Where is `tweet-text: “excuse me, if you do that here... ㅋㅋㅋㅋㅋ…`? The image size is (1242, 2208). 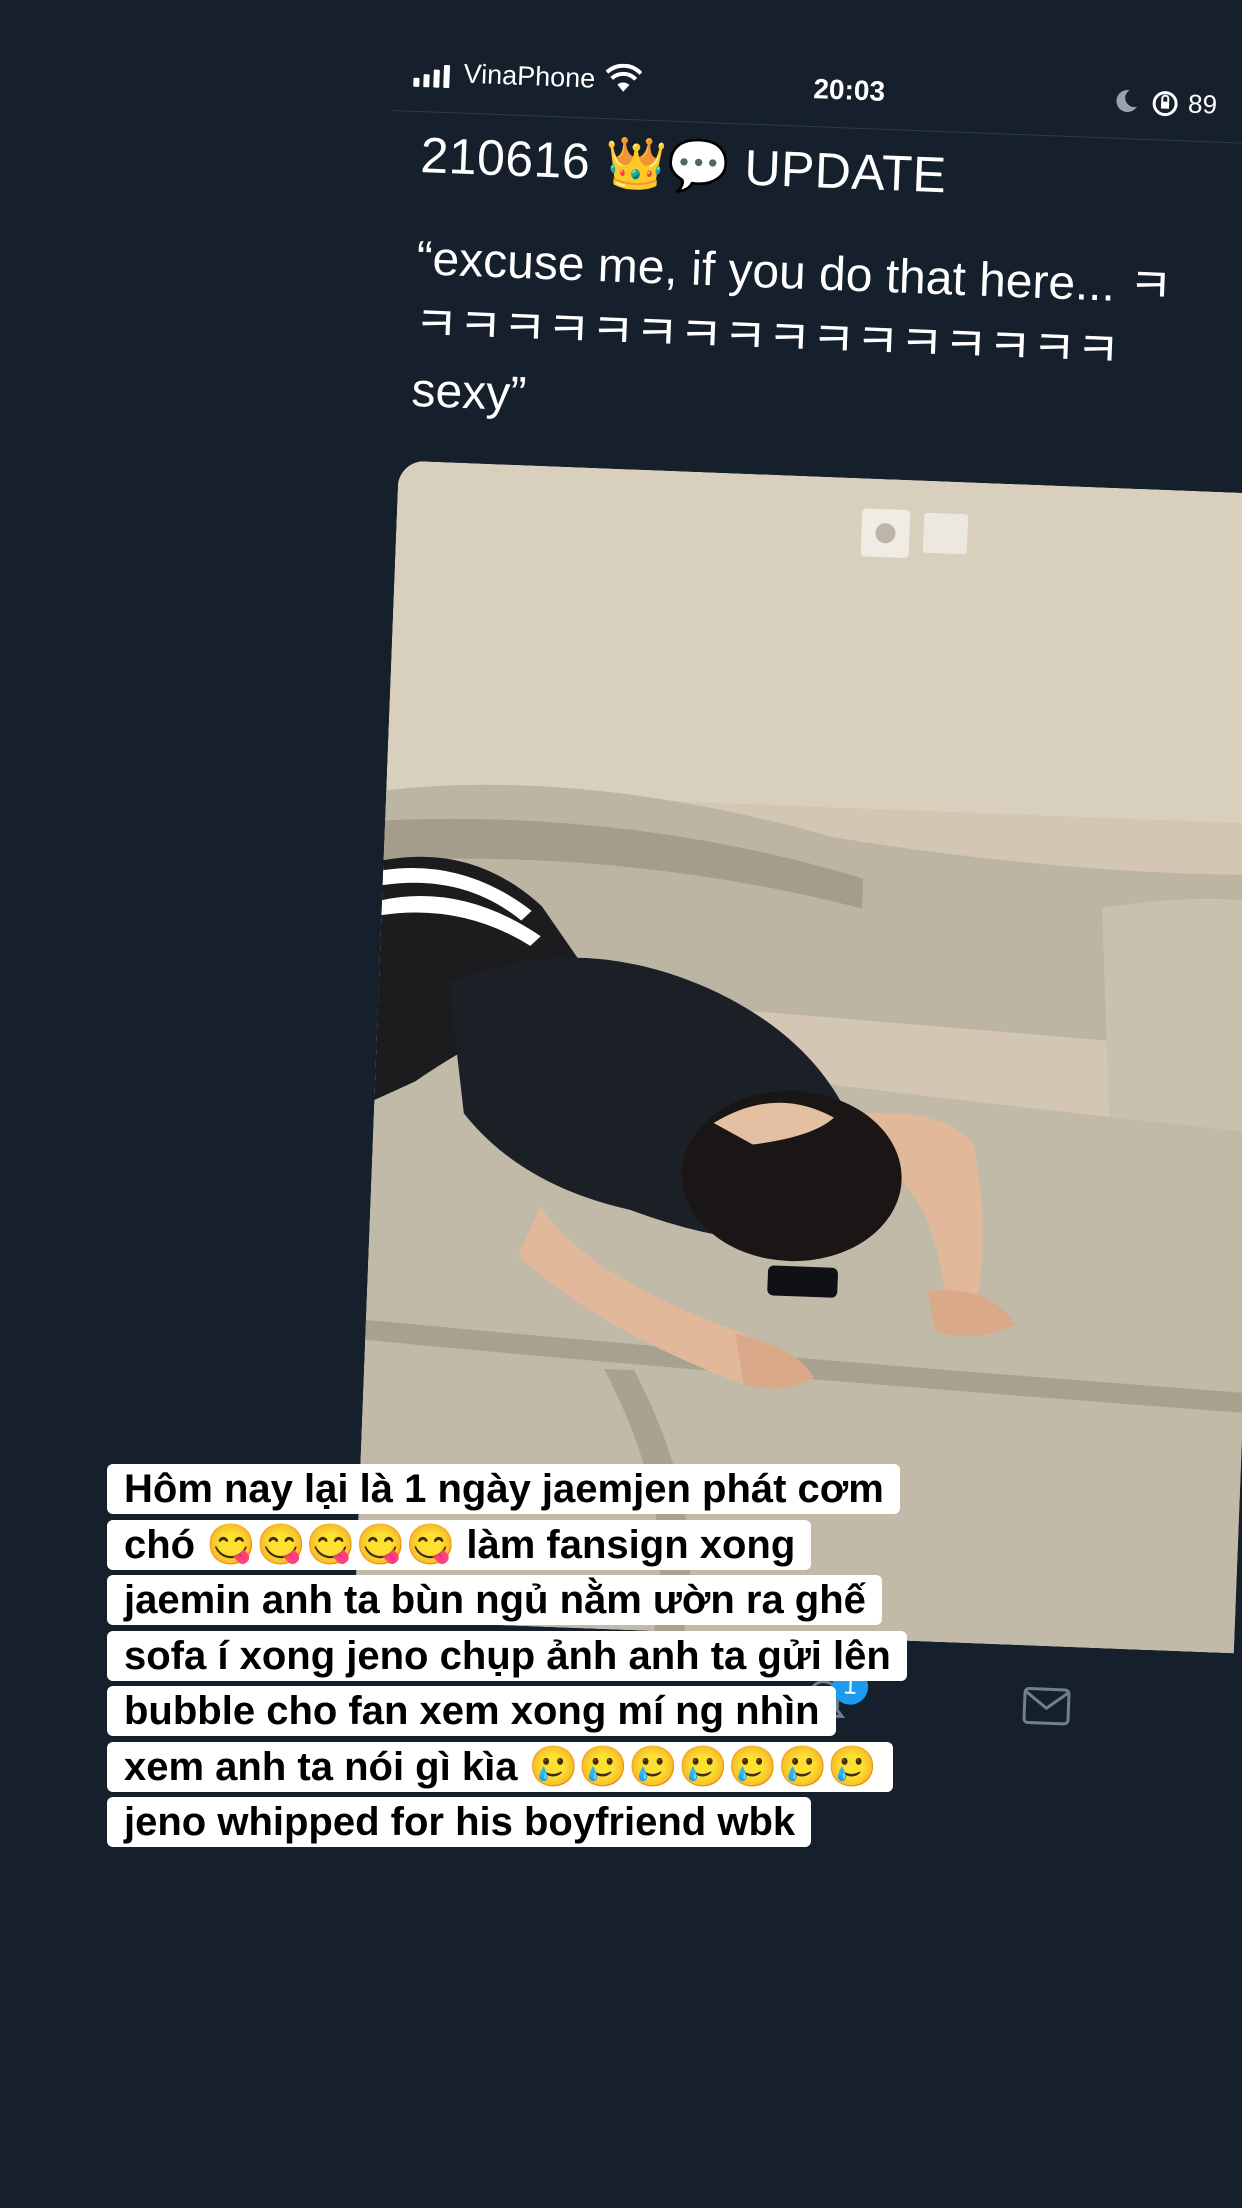 tweet-text: “excuse me, if you do that here... ㅋㅋㅋㅋㅋ… is located at coordinates (792, 327).